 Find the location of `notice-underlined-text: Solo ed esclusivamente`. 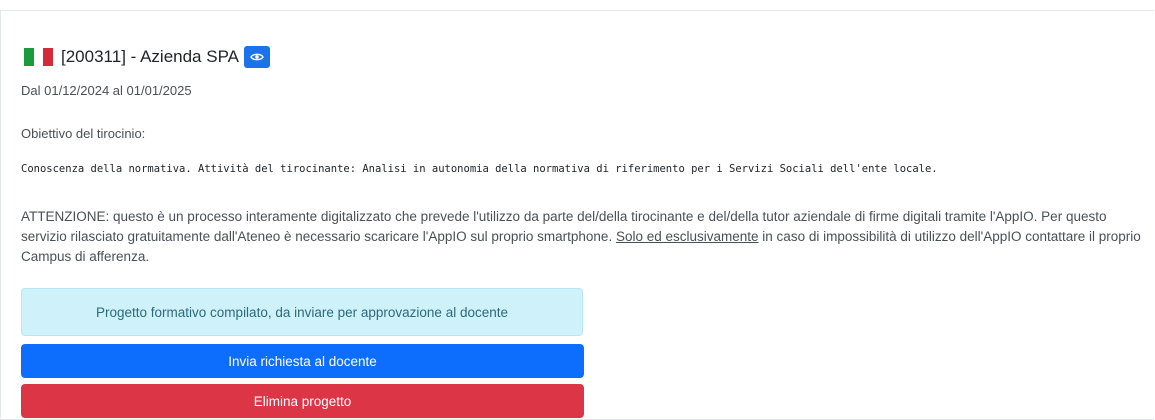

notice-underlined-text: Solo ed esclusivamente is located at coordinates (687, 236).